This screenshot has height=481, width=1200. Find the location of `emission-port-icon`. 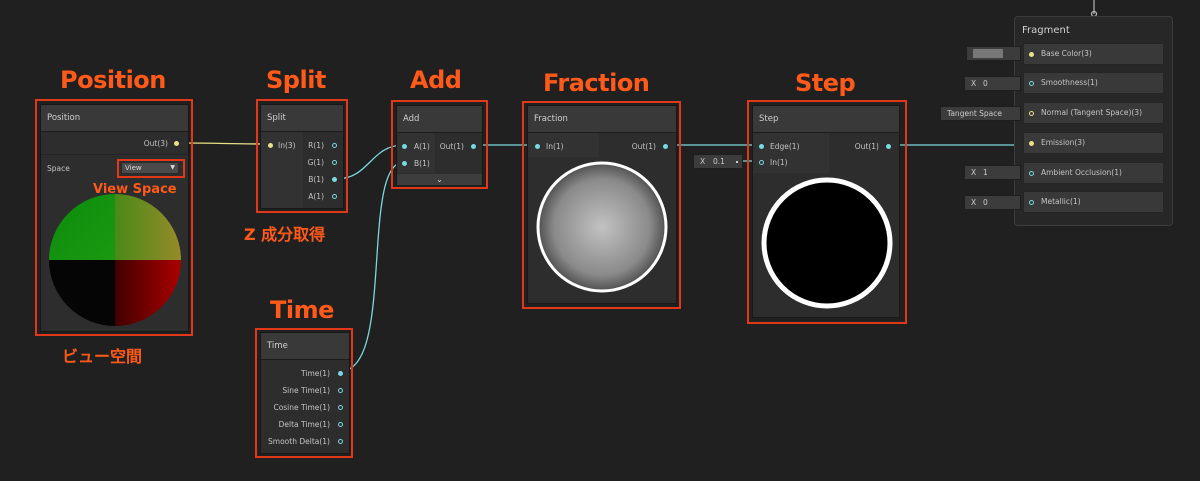

emission-port-icon is located at coordinates (1031, 143).